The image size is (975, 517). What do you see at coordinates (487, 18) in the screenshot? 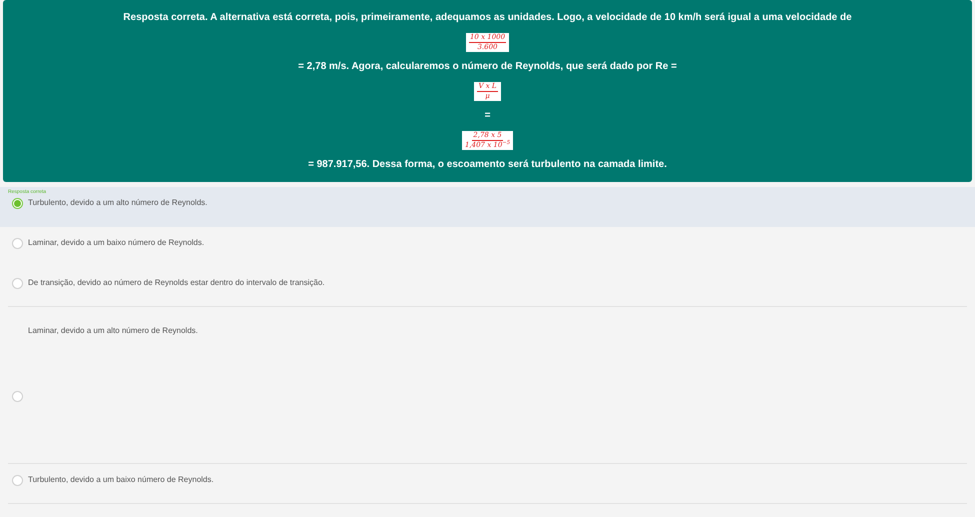
I see `feedback-text: Resposta correta. A alternativa está correta, pois, primeiramente, adequamos as unidades. Logo, a velocidade de 10 km/h será igual a uma velocidade de` at bounding box center [487, 18].